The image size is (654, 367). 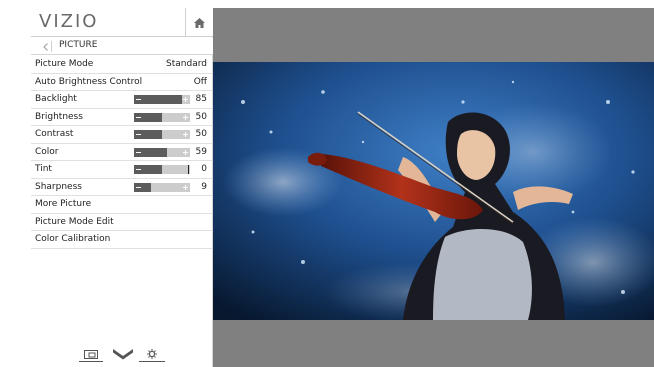 I want to click on menu-item-label: Color, so click(x=47, y=151).